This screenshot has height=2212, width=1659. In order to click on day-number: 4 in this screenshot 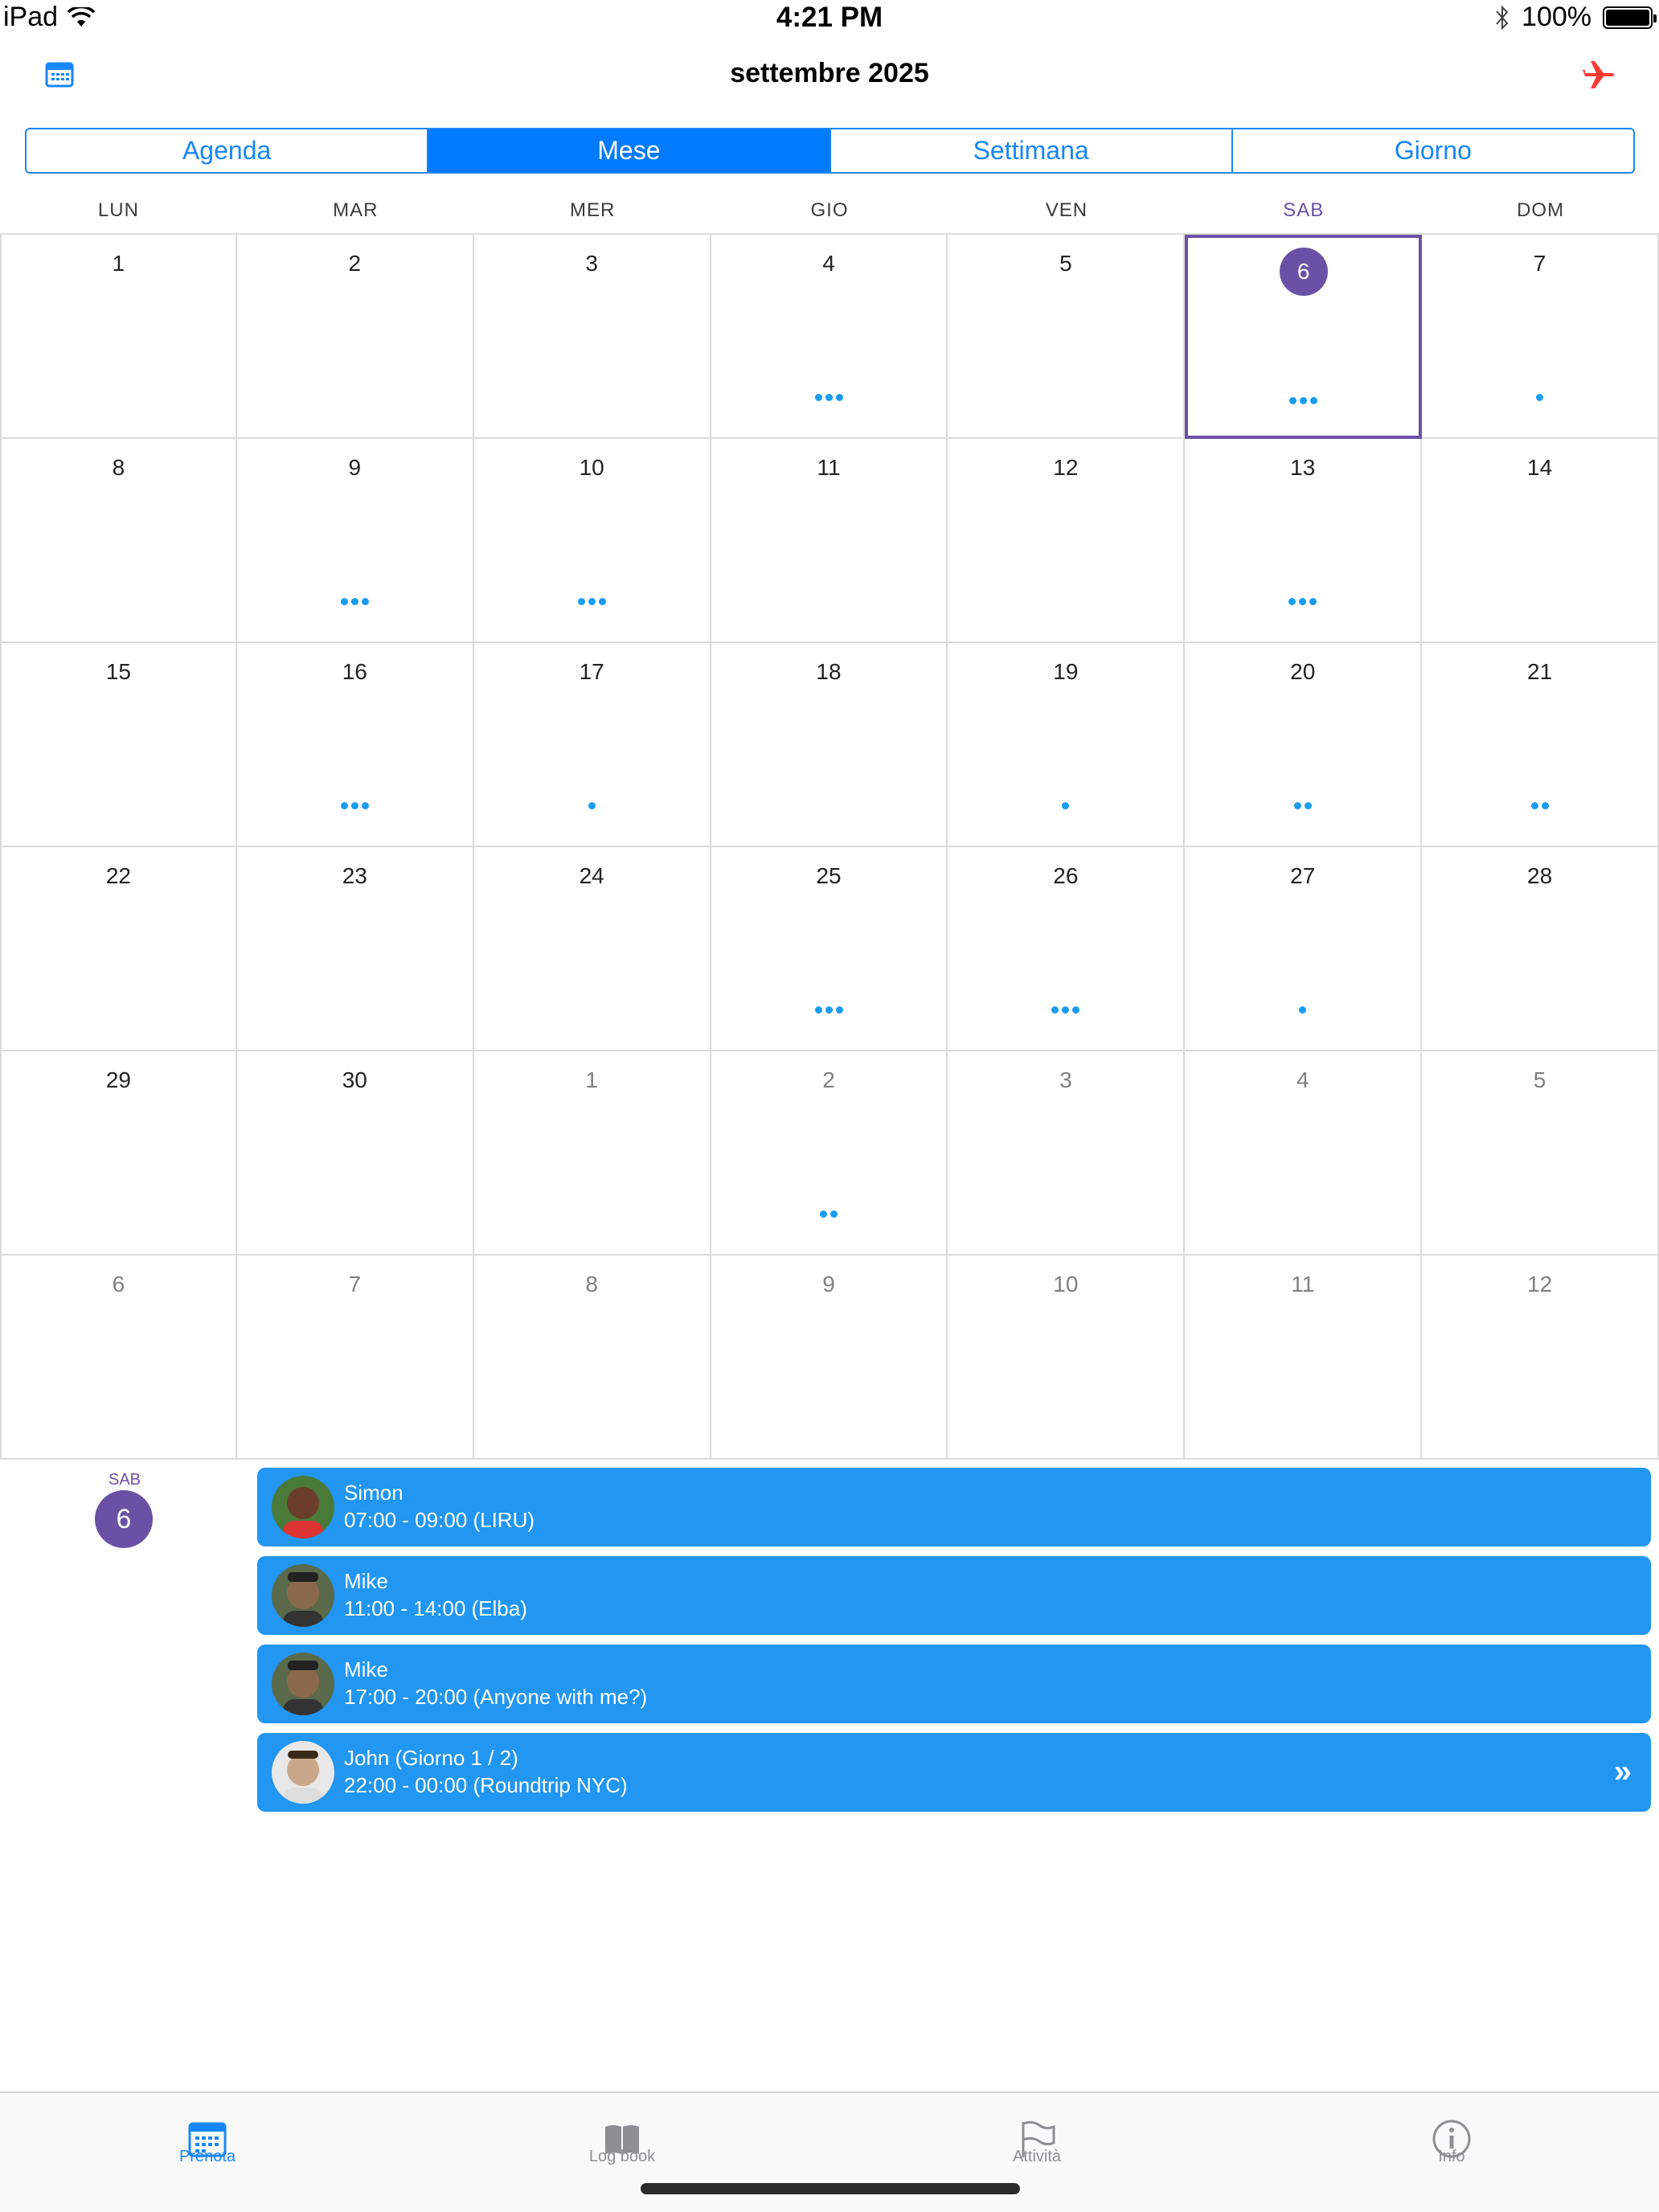, I will do `click(828, 263)`.